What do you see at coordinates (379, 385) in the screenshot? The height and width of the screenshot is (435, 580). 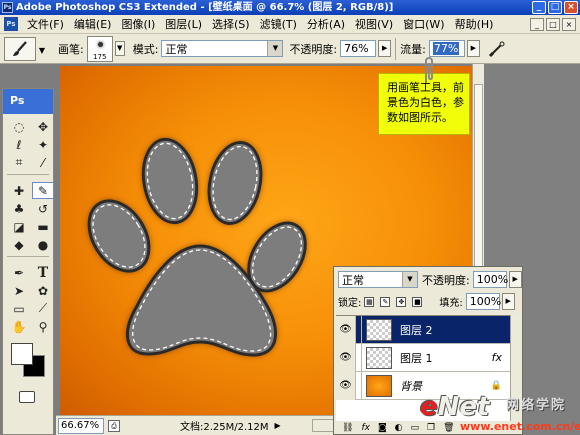 I see `layer-thumbnail` at bounding box center [379, 385].